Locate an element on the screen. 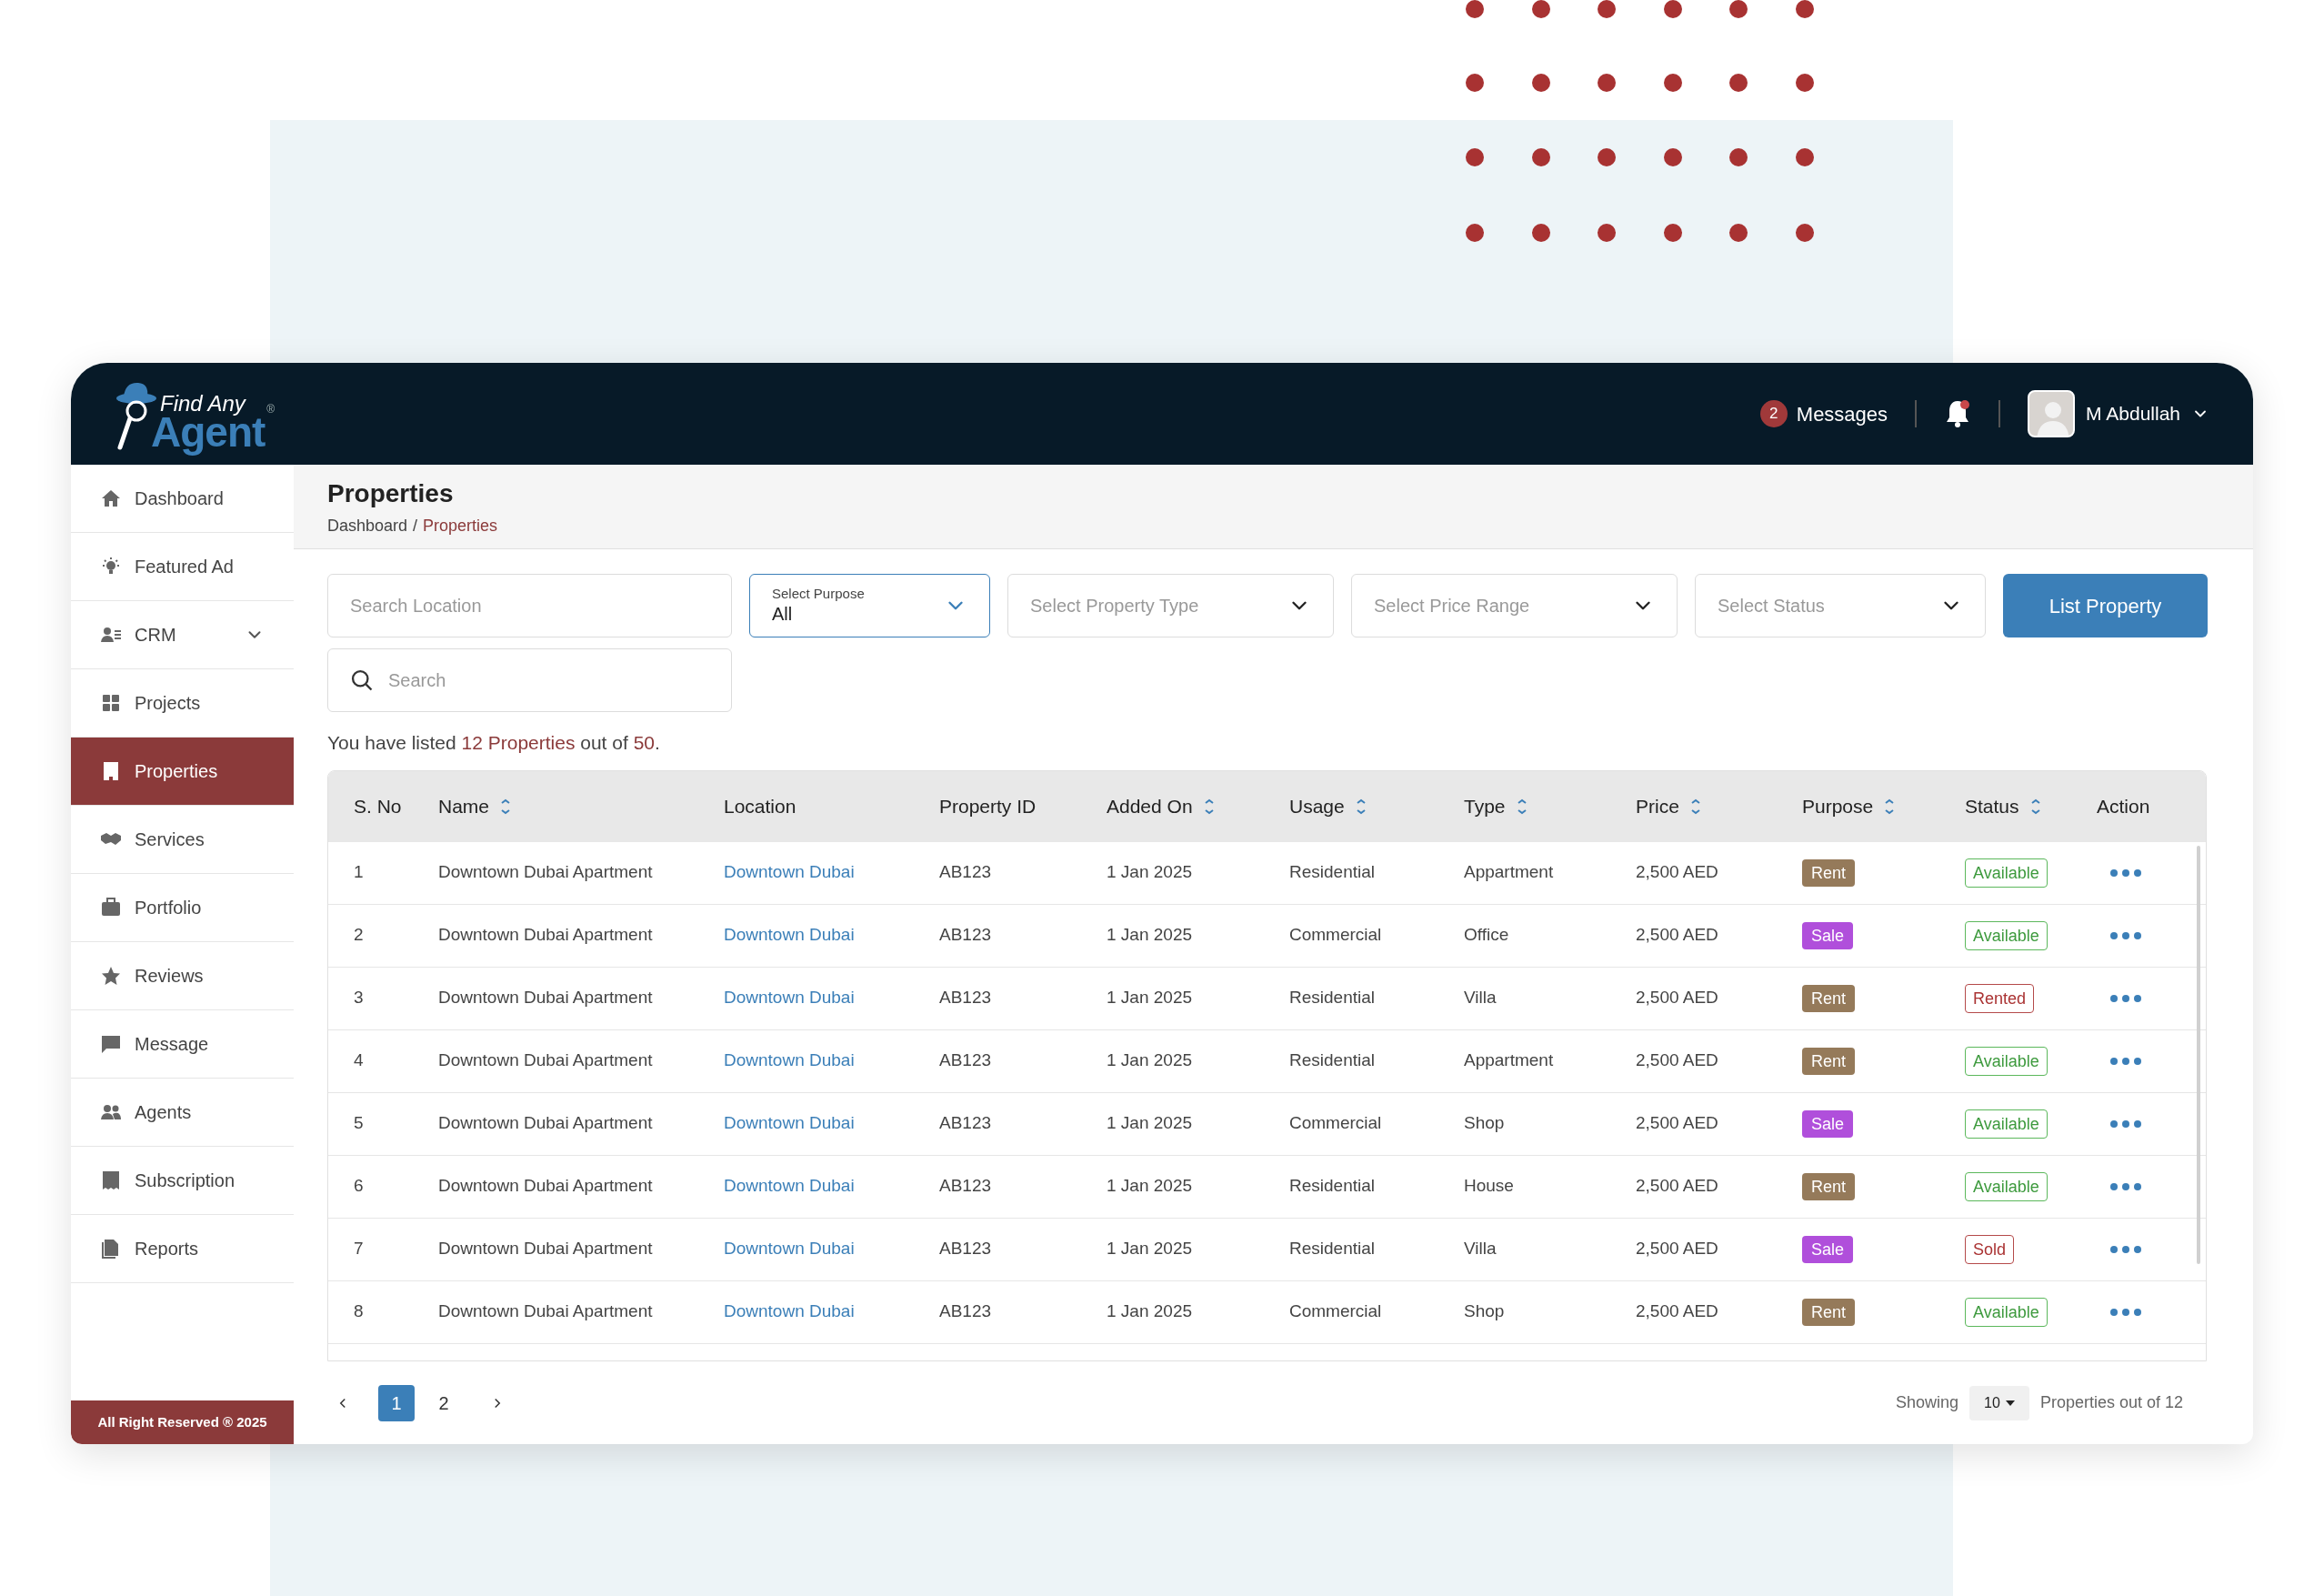  page-size-select: 10 is located at coordinates (1999, 1402).